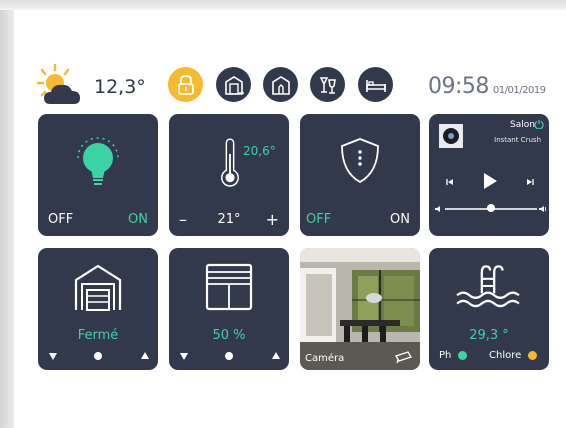 This screenshot has width=566, height=428. What do you see at coordinates (542, 209) in the screenshot?
I see `volume-high-icon` at bounding box center [542, 209].